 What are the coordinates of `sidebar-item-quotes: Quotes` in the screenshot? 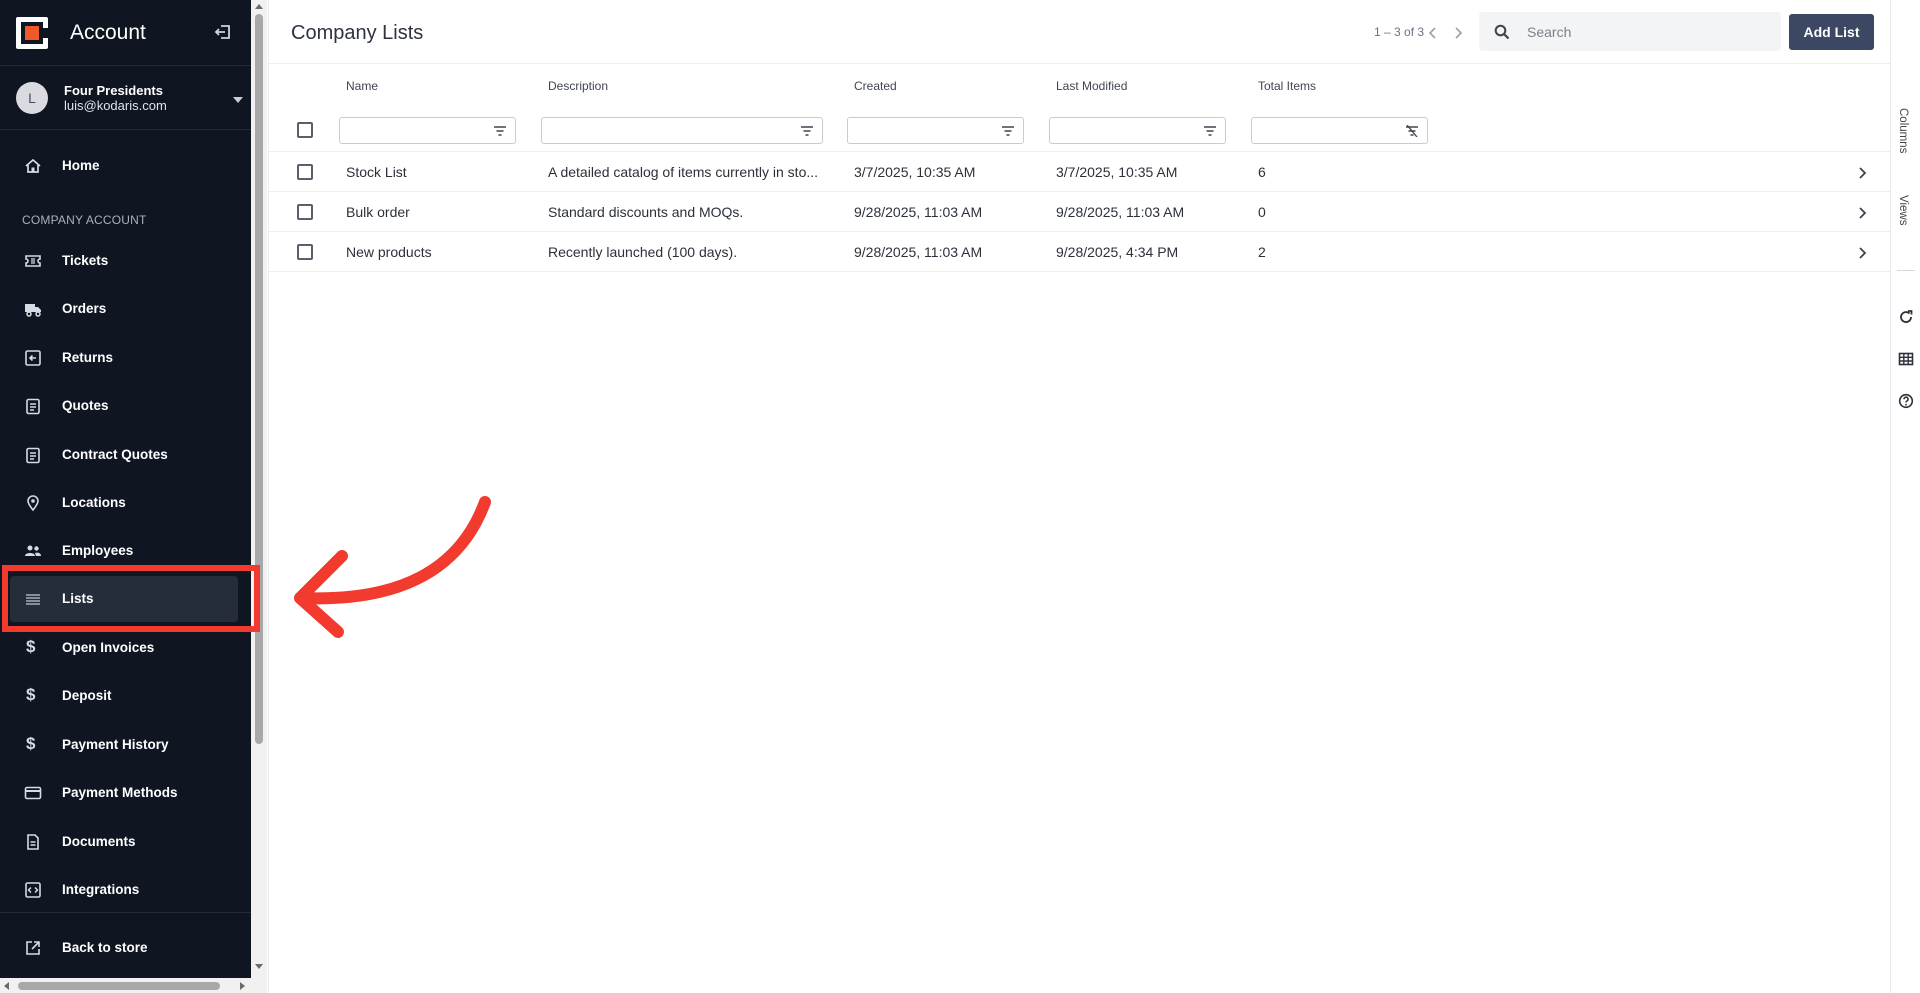 It's located at (120, 405).